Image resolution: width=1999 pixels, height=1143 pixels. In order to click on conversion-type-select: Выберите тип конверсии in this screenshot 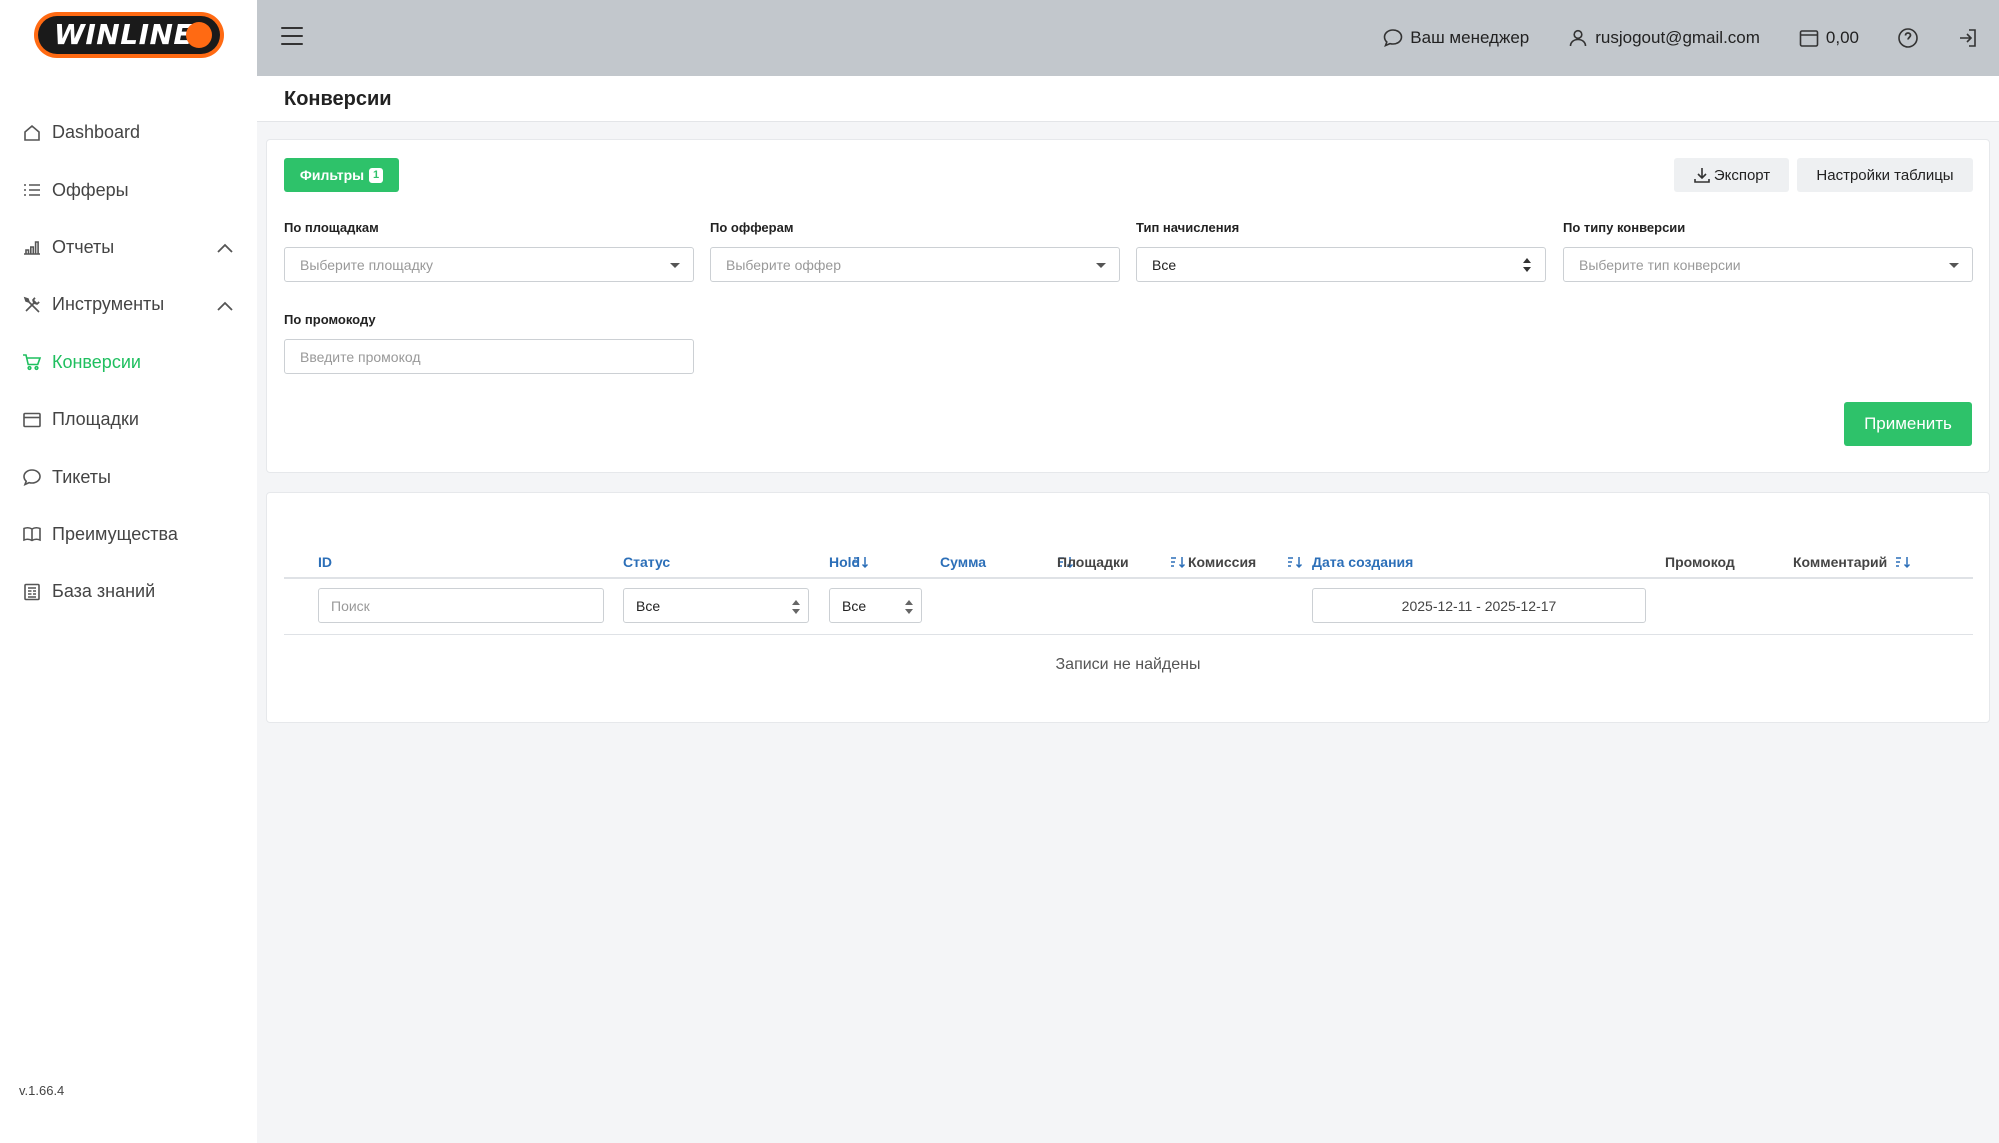, I will do `click(1768, 264)`.